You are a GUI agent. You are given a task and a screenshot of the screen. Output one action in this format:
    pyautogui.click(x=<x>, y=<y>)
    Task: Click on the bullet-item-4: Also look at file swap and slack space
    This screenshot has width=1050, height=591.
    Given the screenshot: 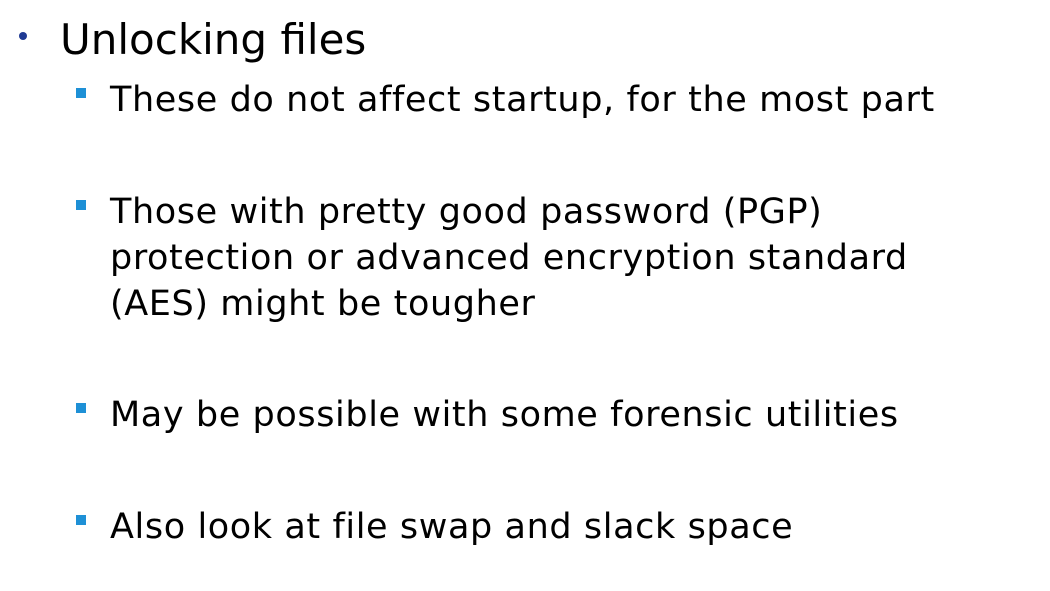 What is the action you would take?
    pyautogui.click(x=525, y=529)
    